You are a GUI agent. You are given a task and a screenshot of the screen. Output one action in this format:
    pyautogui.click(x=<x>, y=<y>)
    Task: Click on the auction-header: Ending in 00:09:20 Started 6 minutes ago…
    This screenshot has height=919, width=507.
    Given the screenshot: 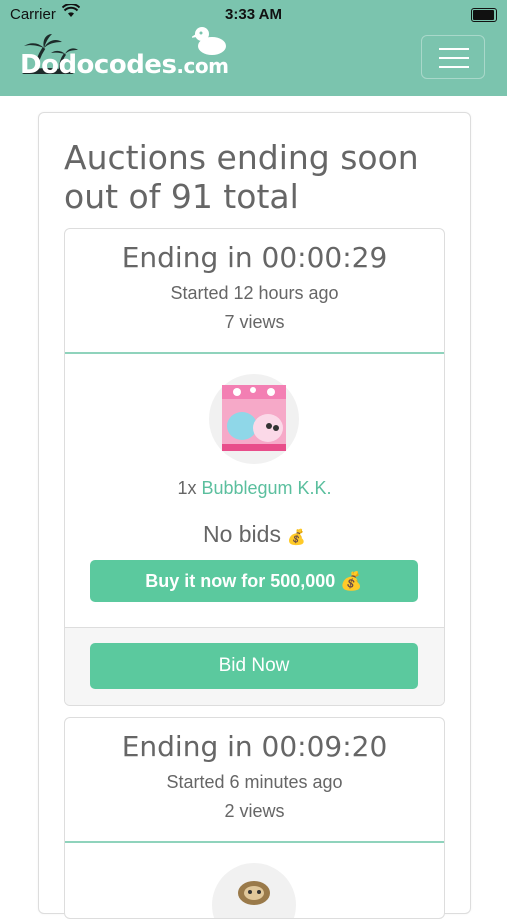 What is the action you would take?
    pyautogui.click(x=254, y=780)
    